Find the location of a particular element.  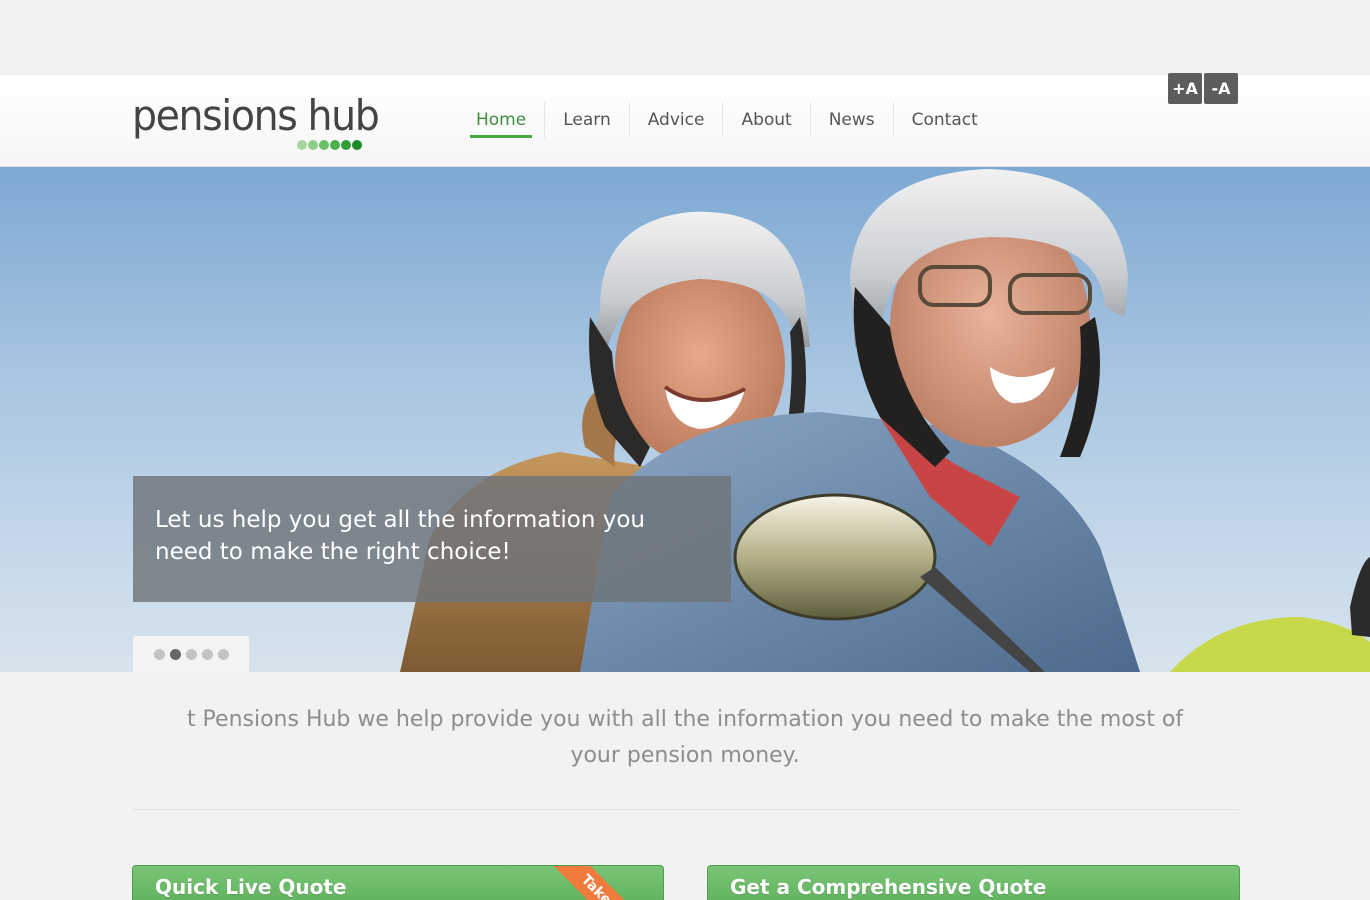

comprehensive-quote-panel: Get a Comprehensive Quote is located at coordinates (973, 882).